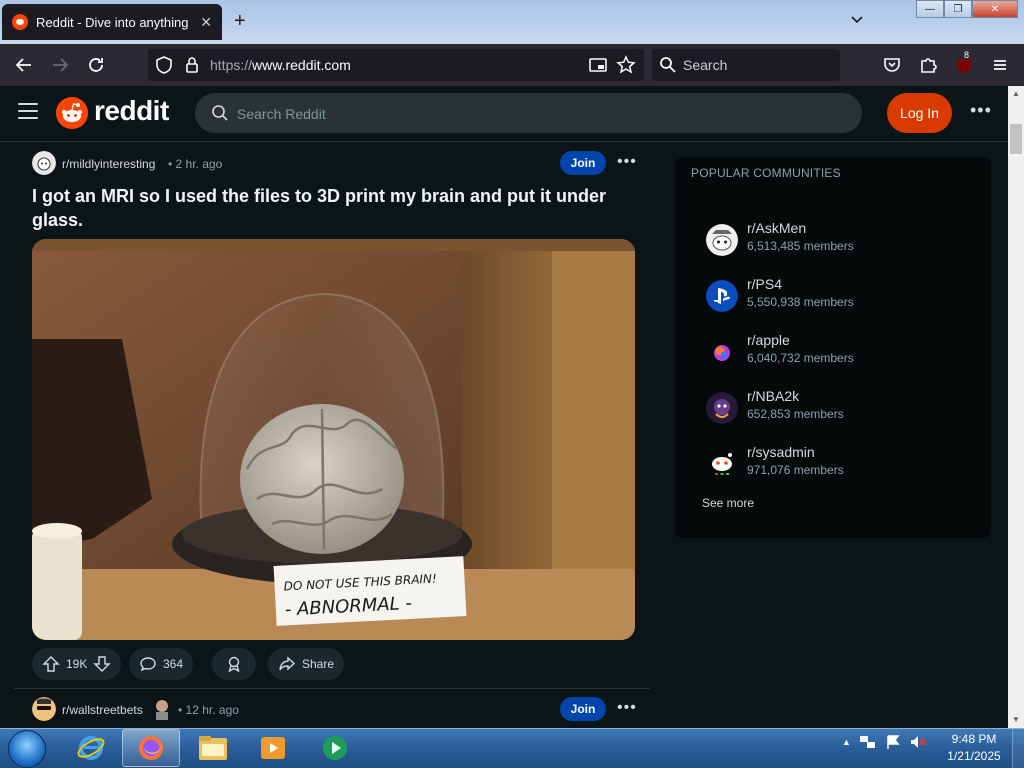  What do you see at coordinates (722, 240) in the screenshot?
I see `askmen-icon` at bounding box center [722, 240].